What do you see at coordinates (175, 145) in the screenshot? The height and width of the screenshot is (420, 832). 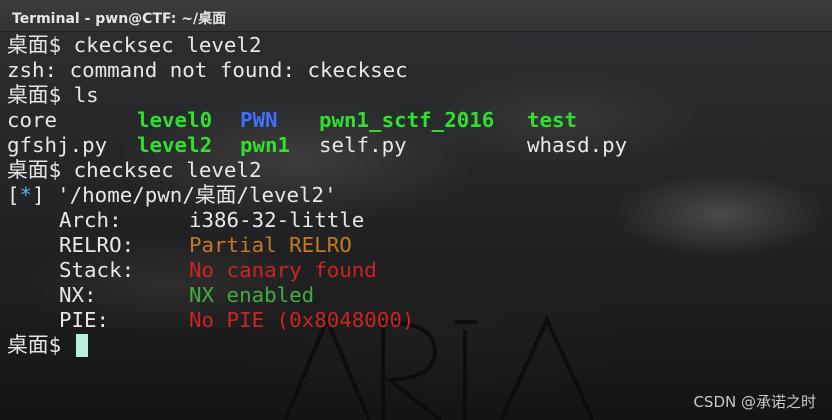 I see `executable-entry: level2` at bounding box center [175, 145].